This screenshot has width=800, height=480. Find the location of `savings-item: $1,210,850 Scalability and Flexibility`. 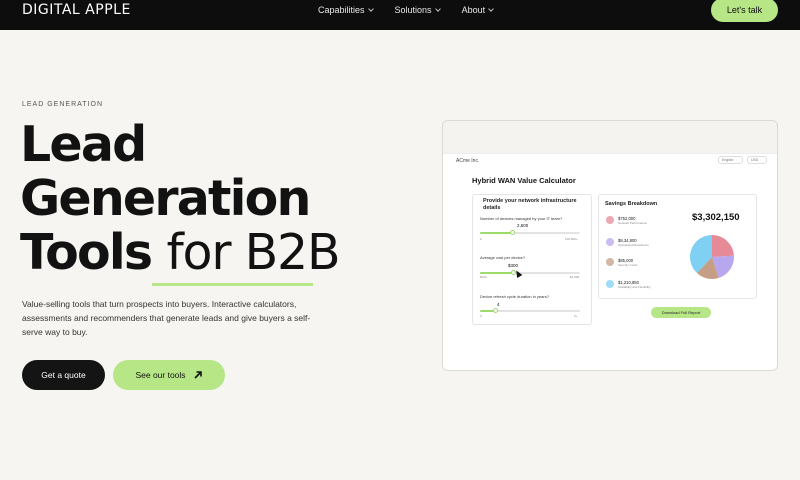

savings-item: $1,210,850 Scalability and Flexibility is located at coordinates (628, 284).